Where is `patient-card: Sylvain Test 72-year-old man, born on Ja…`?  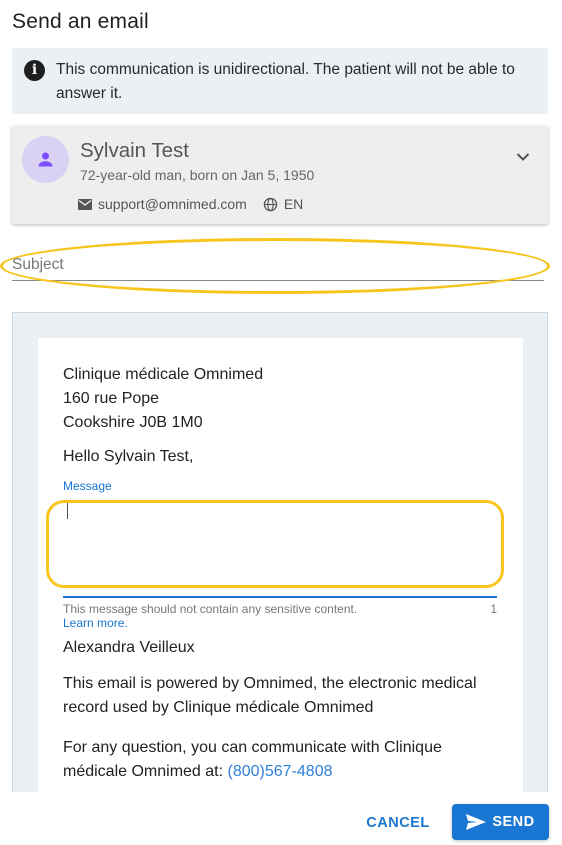
patient-card: Sylvain Test 72-year-old man, born on Ja… is located at coordinates (280, 175).